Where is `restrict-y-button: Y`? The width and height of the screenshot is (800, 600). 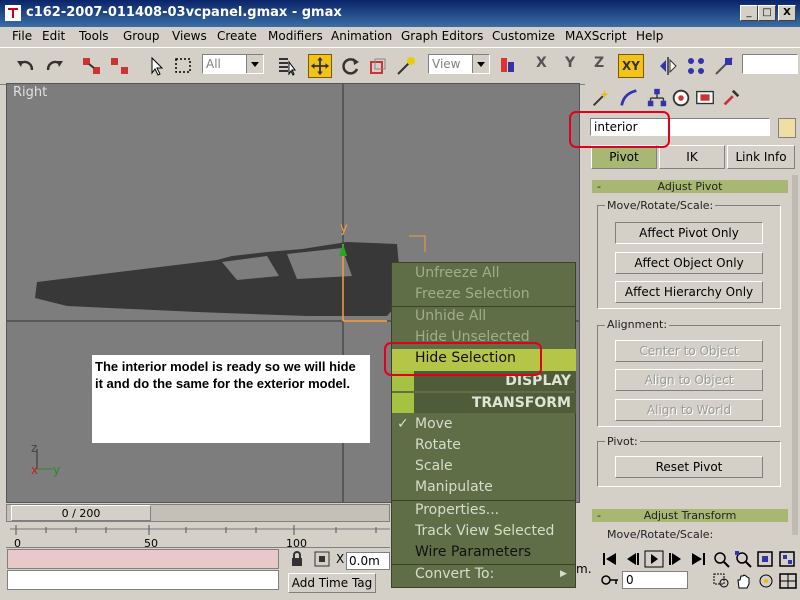 restrict-y-button: Y is located at coordinates (570, 63).